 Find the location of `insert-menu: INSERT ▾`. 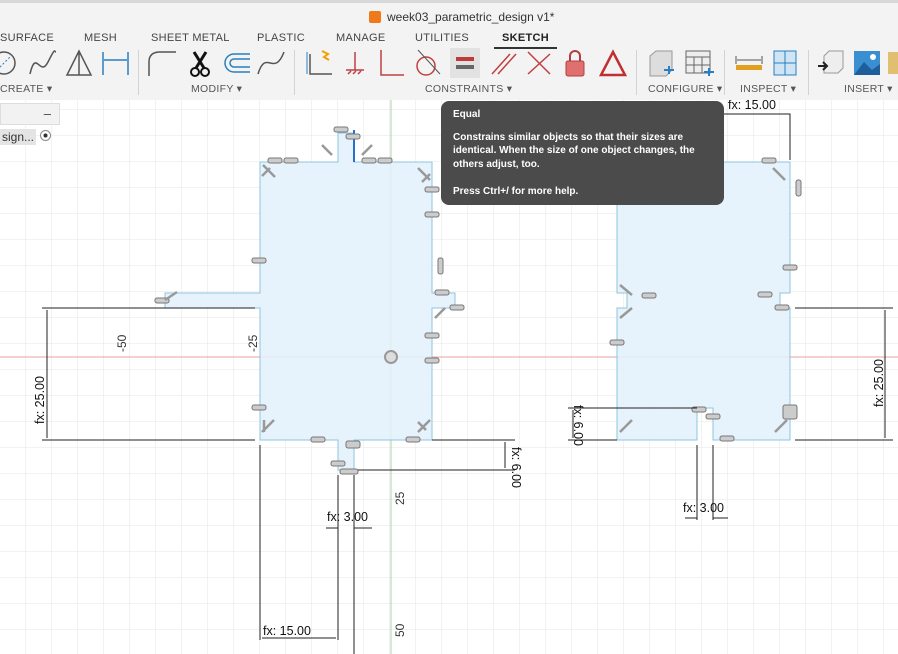

insert-menu: INSERT ▾ is located at coordinates (868, 89).